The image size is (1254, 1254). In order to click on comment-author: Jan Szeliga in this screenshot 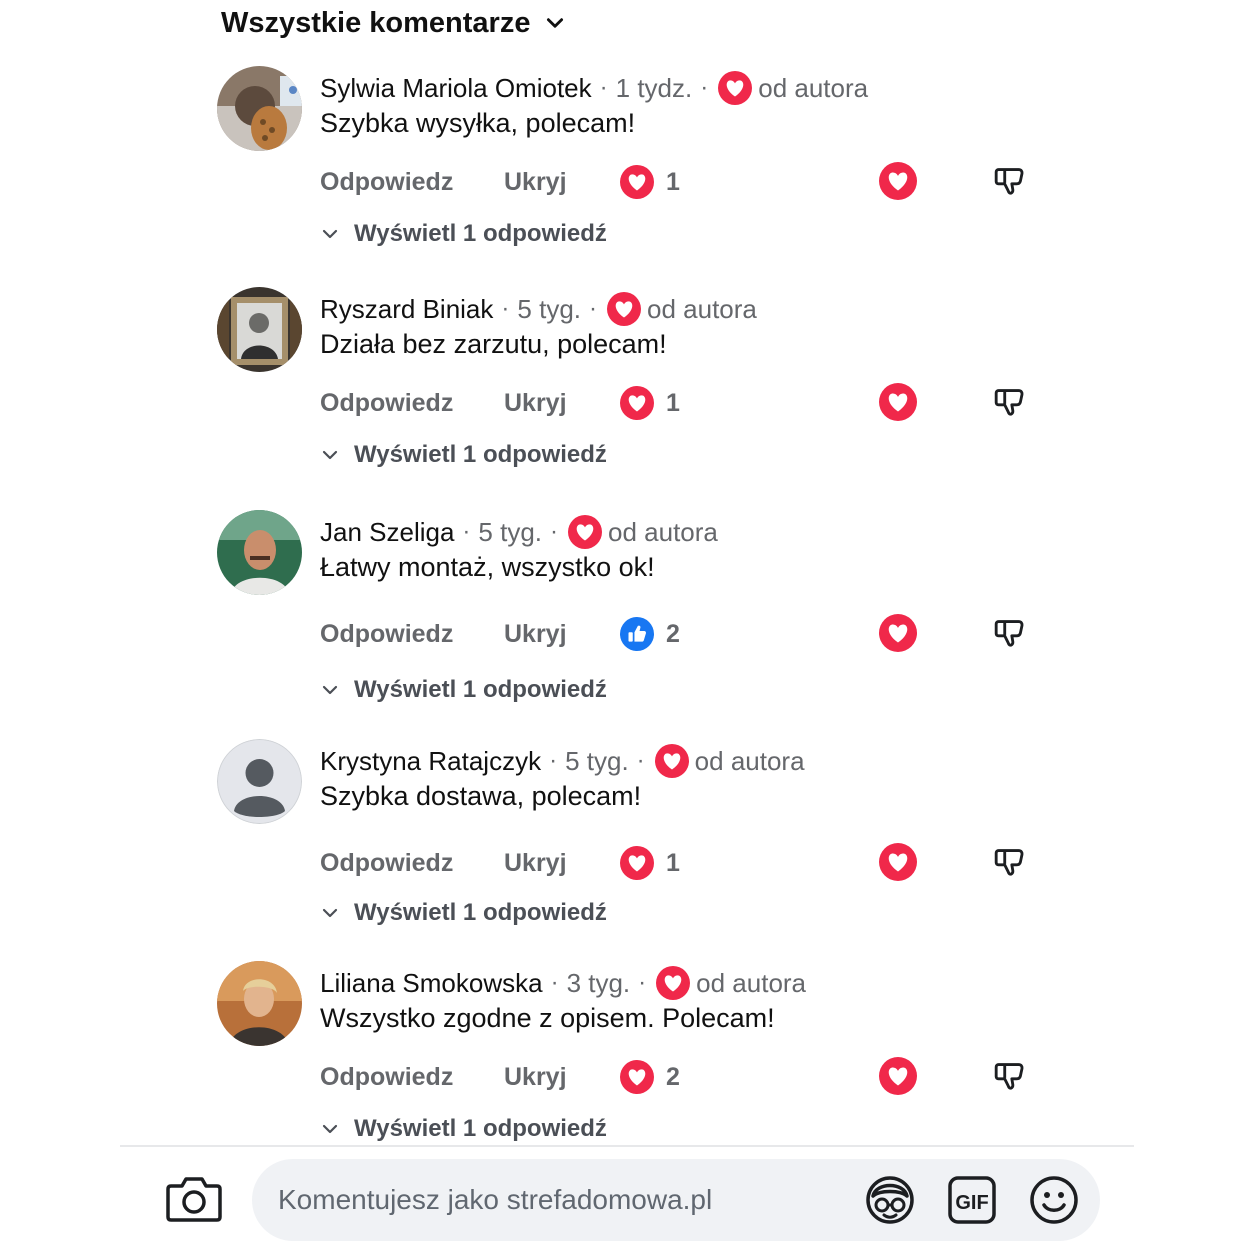, I will do `click(387, 532)`.